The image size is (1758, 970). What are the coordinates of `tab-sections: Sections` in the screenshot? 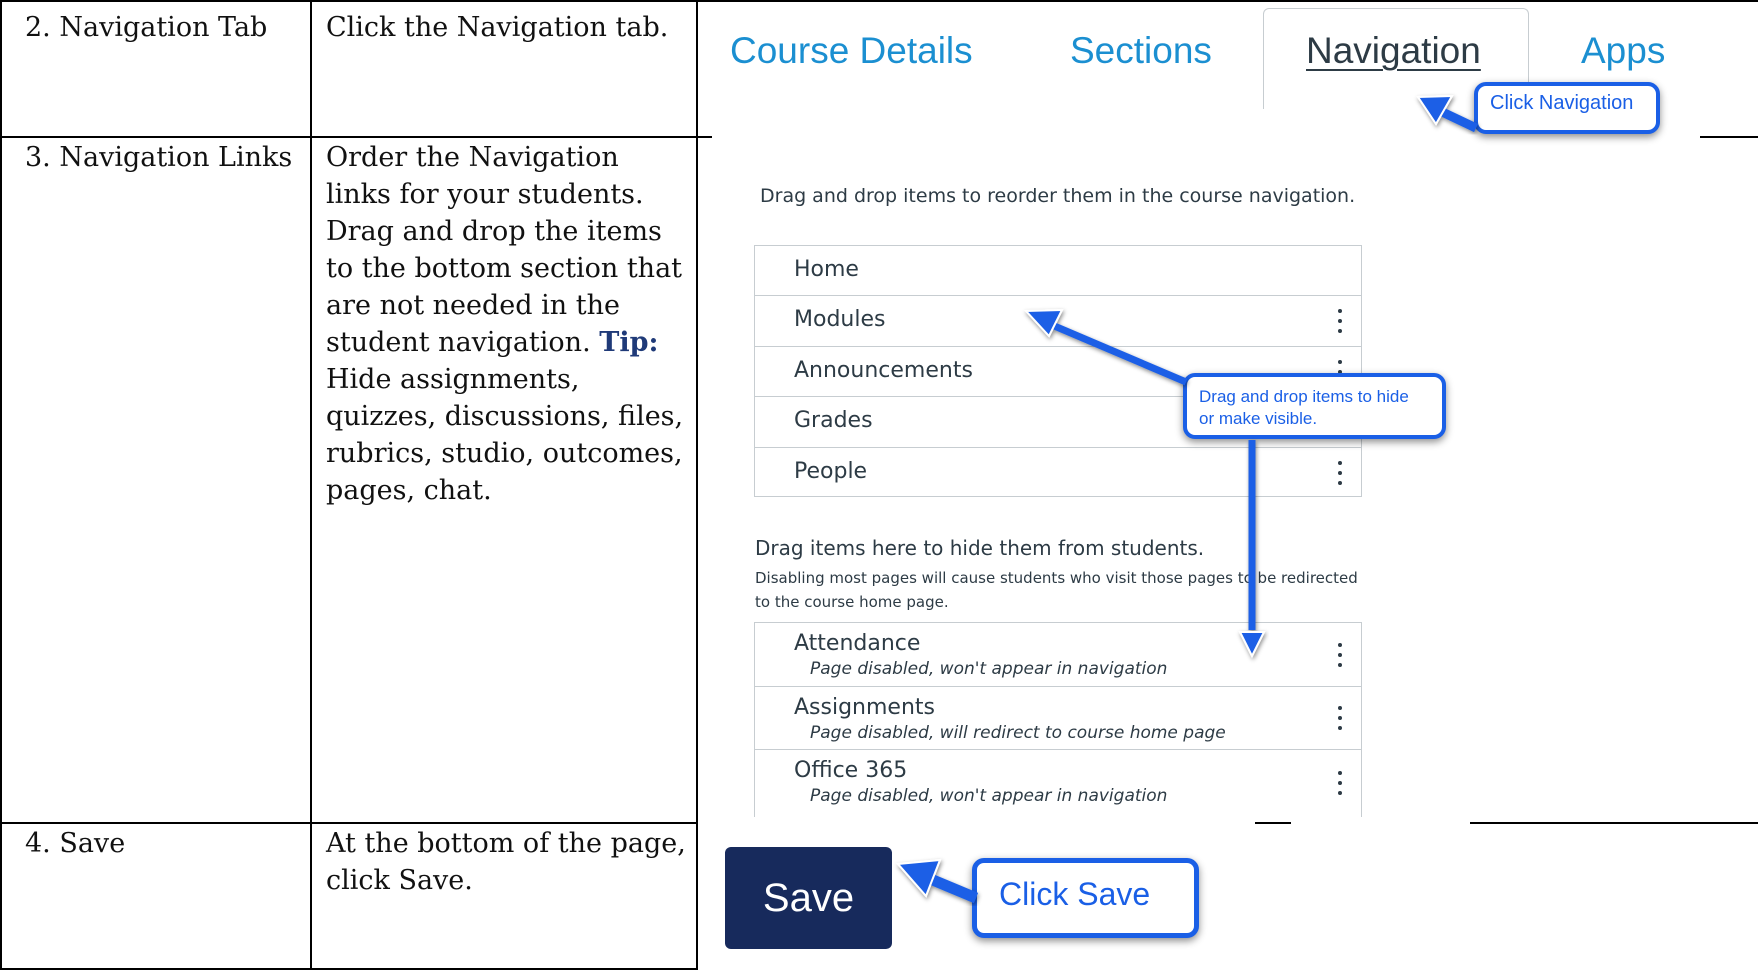 It's located at (1141, 51).